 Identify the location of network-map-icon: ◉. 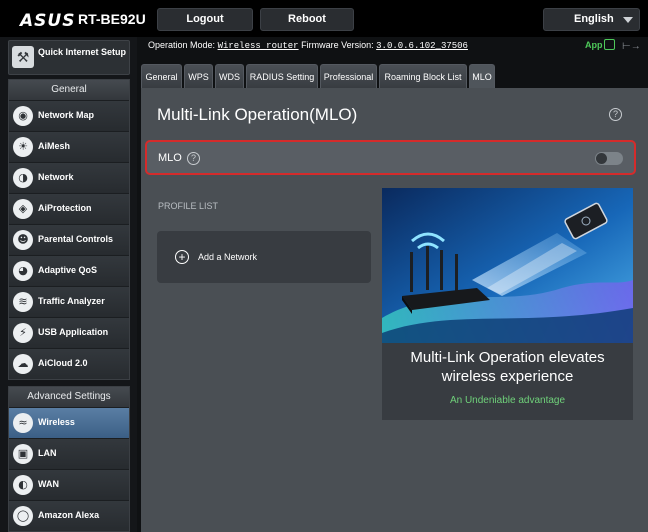
(23, 116).